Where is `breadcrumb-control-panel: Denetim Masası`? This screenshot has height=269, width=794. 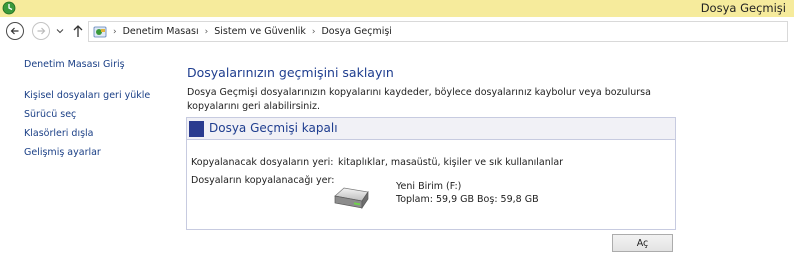 breadcrumb-control-panel: Denetim Masası is located at coordinates (161, 31).